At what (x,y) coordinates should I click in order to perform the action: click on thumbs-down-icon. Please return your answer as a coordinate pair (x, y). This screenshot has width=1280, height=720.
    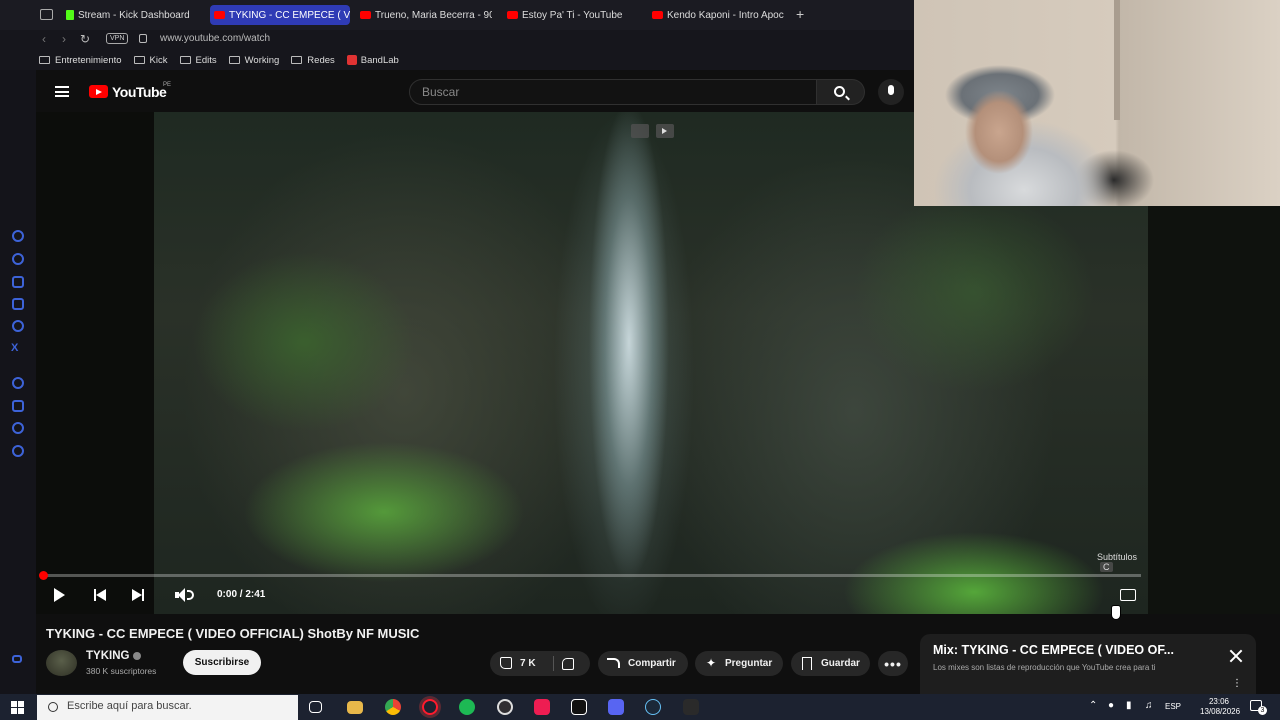
    Looking at the image, I should click on (568, 664).